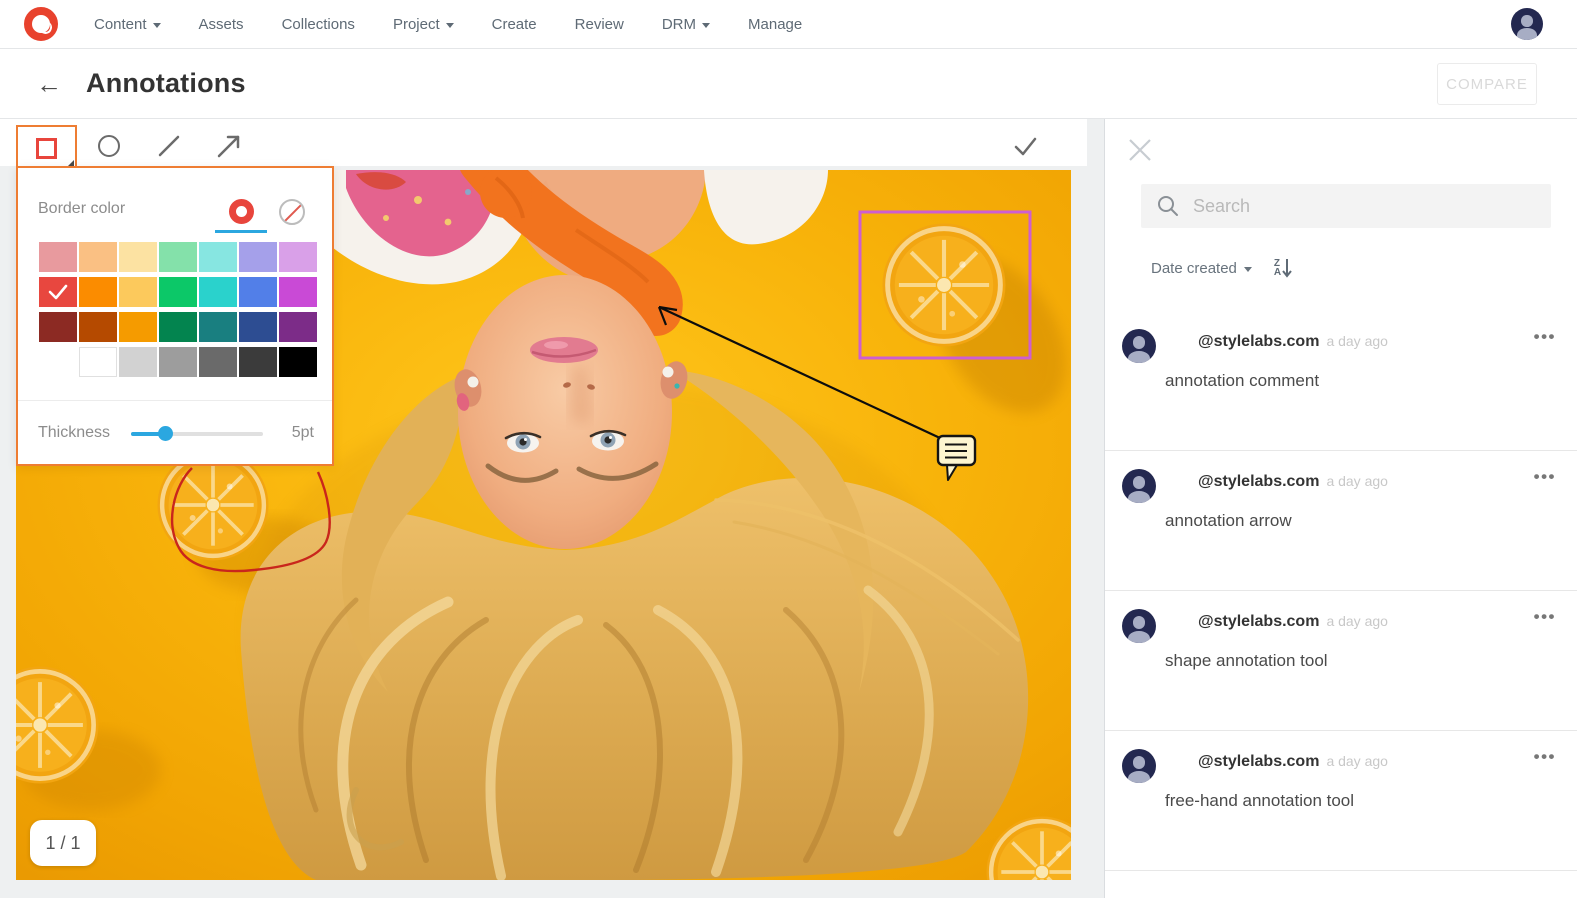  Describe the element at coordinates (58, 327) in the screenshot. I see `color-swatch-8c2a23` at that location.